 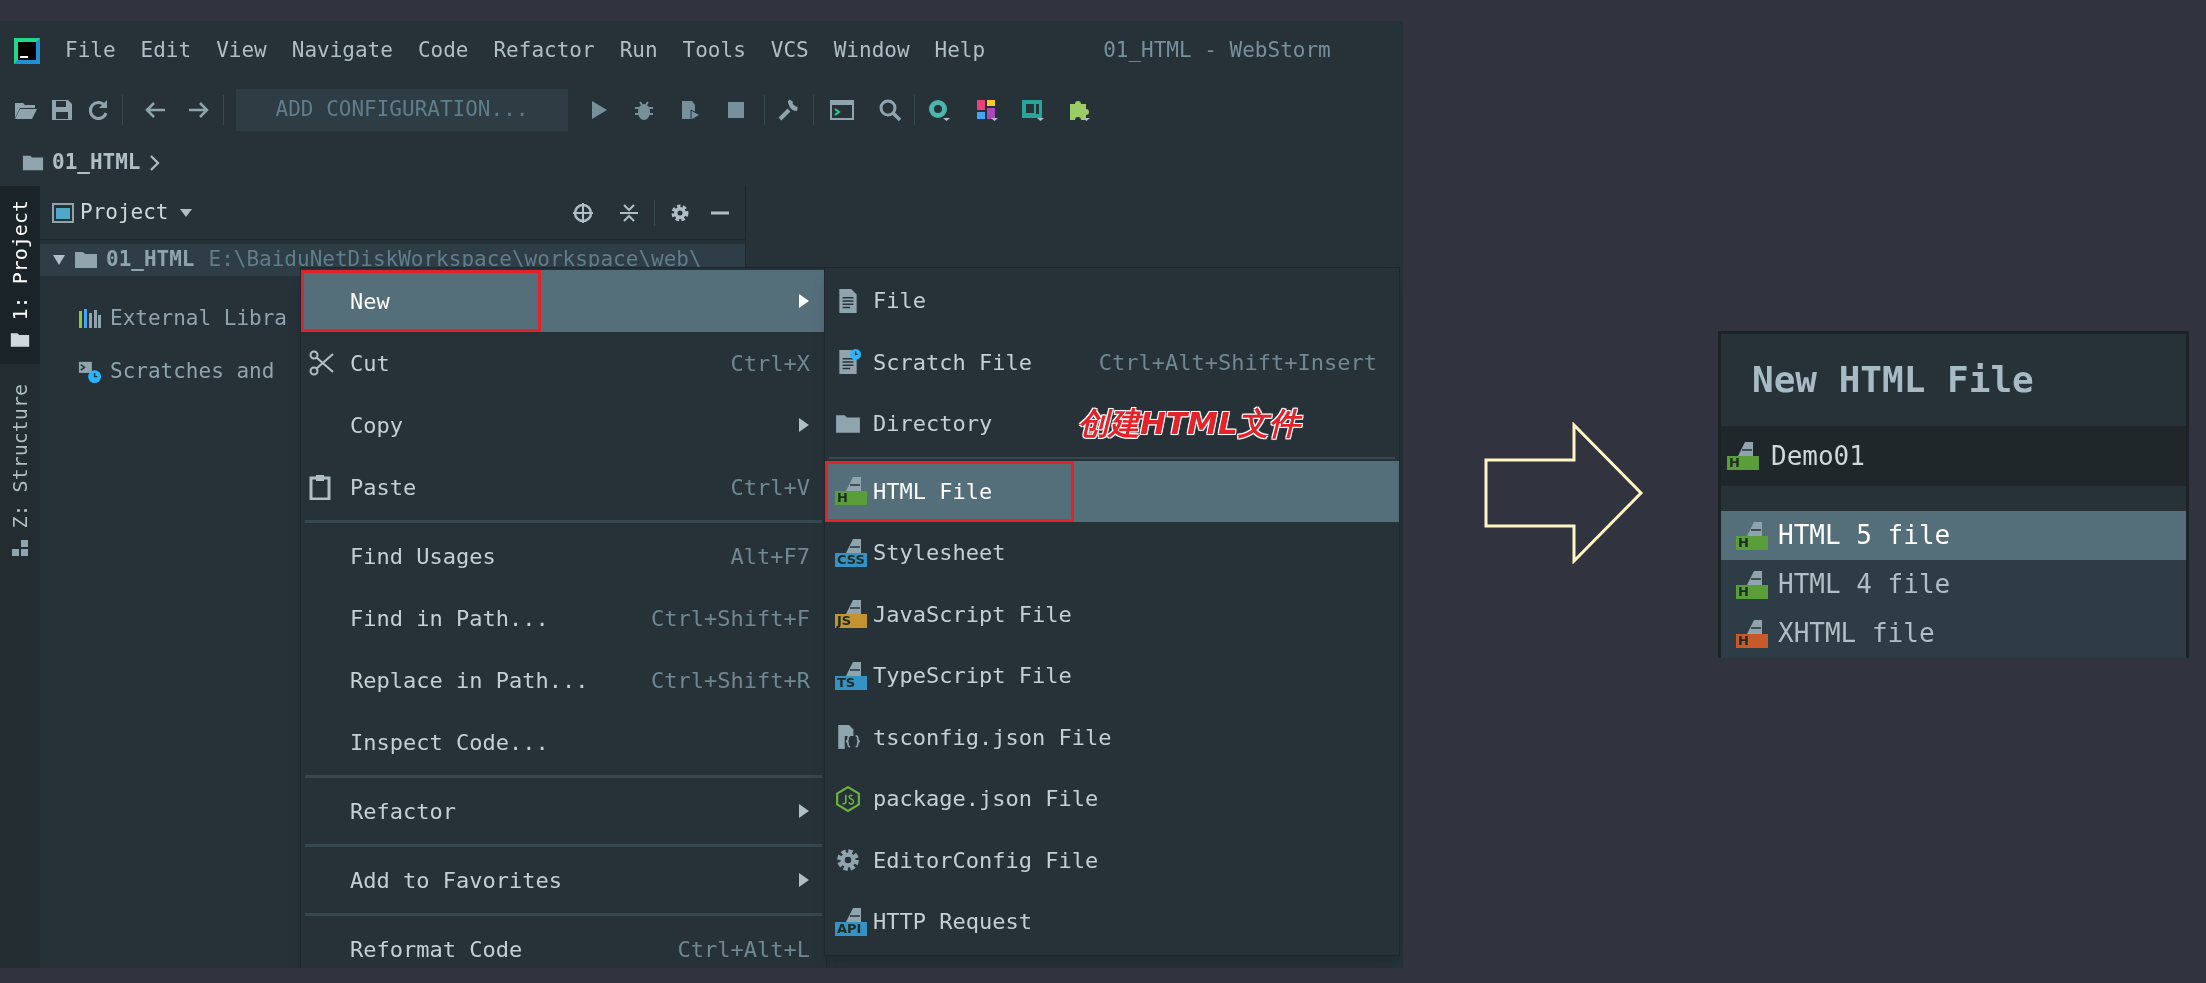 What do you see at coordinates (20, 470) in the screenshot?
I see `tool-window-tab: Z: Structure` at bounding box center [20, 470].